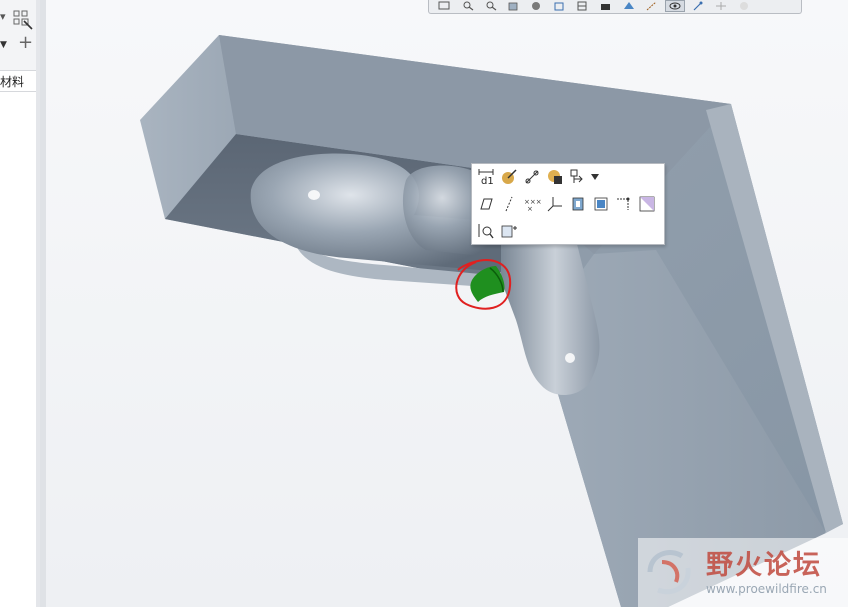 The image size is (848, 607). Describe the element at coordinates (514, 6) in the screenshot. I see `repaint-icon` at that location.